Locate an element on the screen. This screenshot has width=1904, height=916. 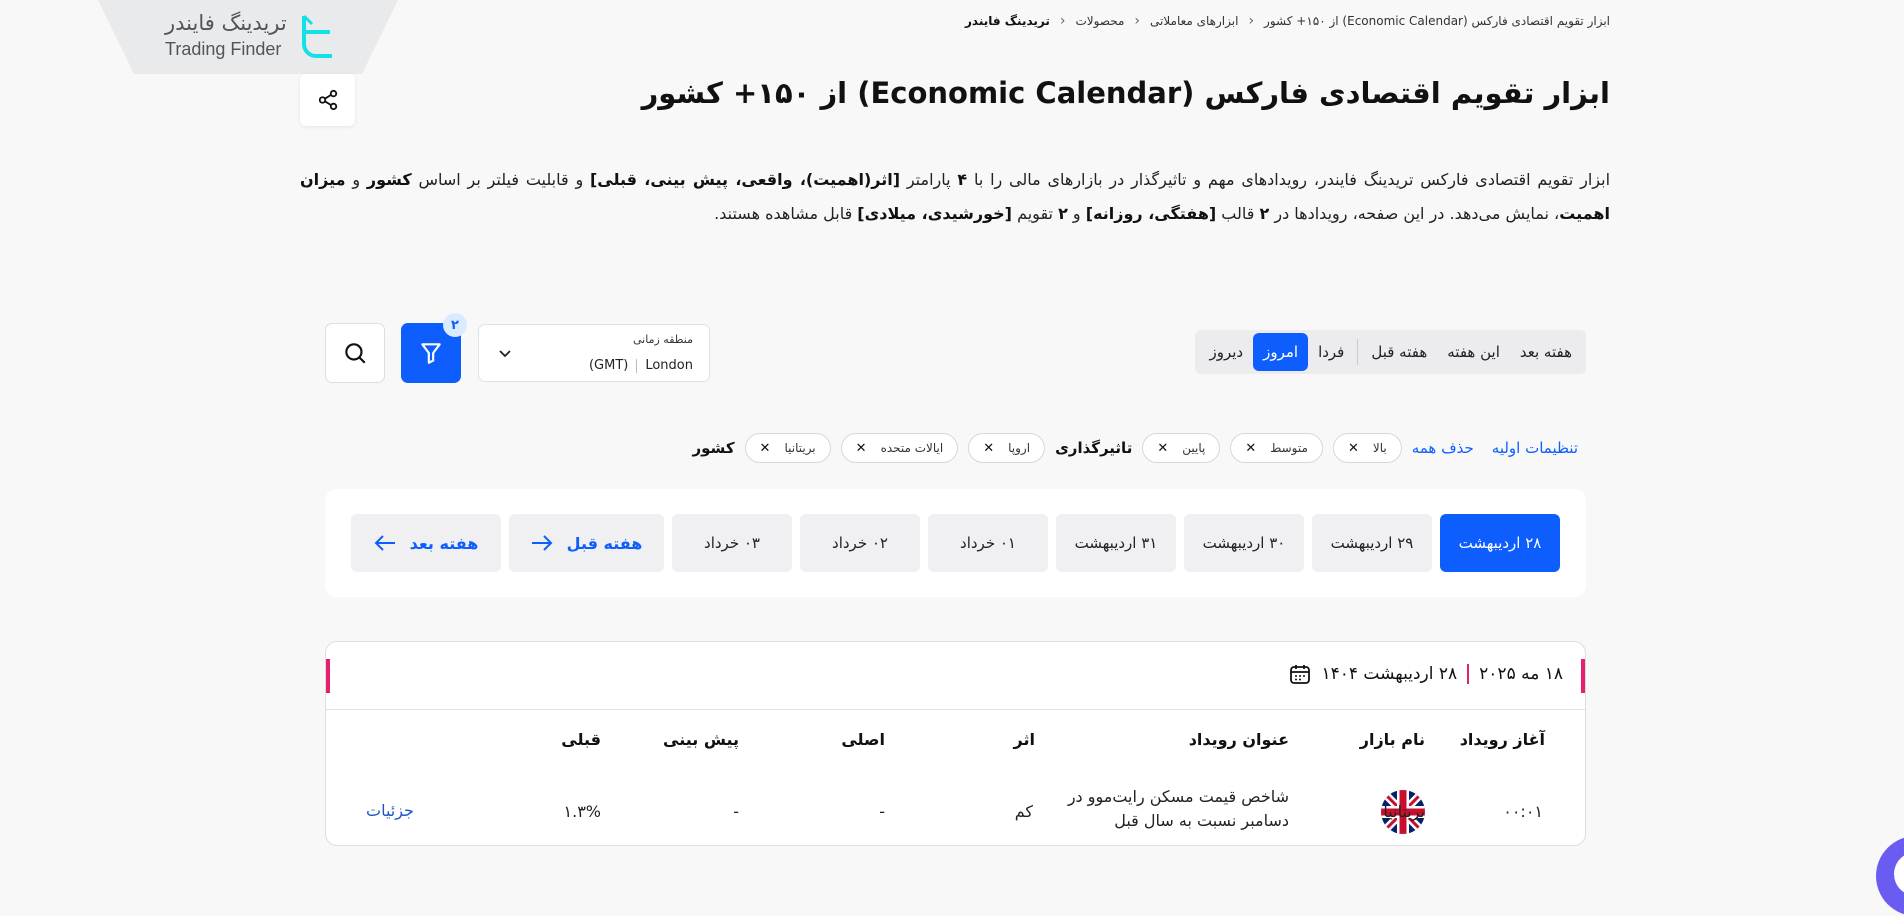
share-icon is located at coordinates (327, 100).